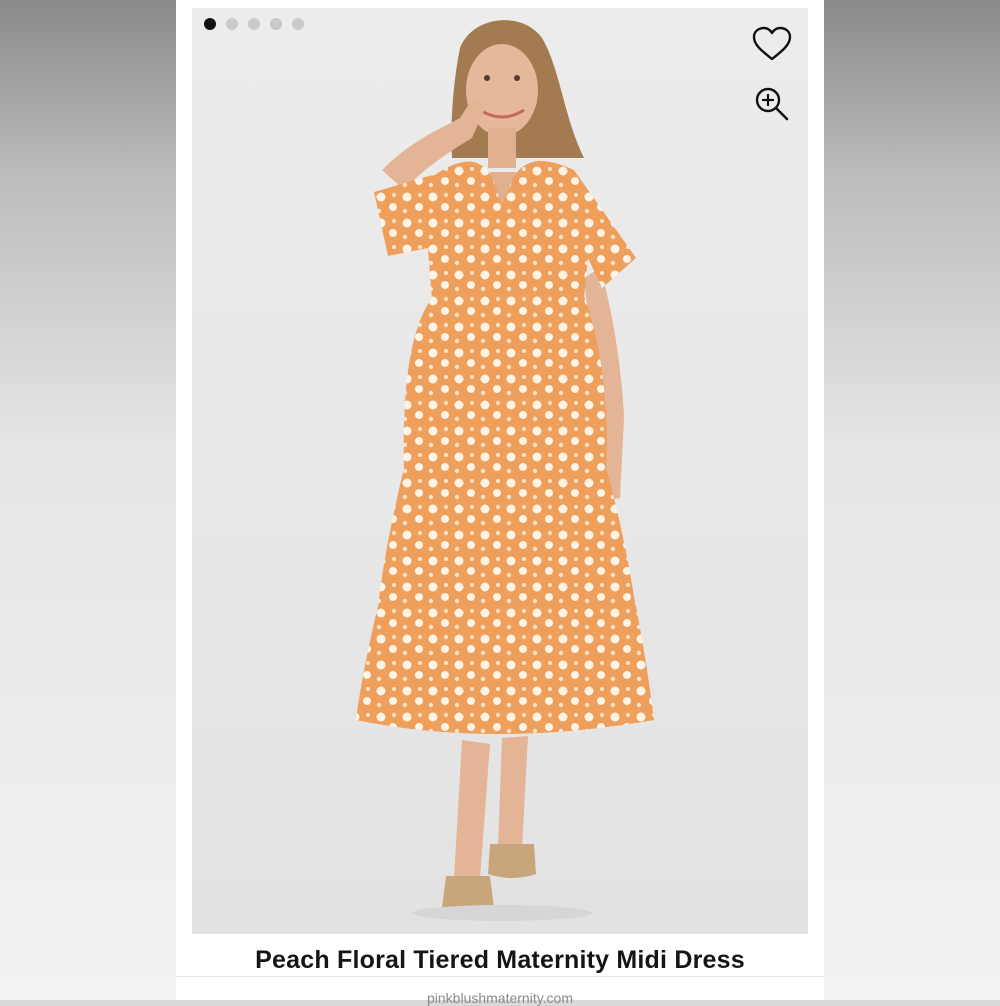 This screenshot has height=1006, width=1000. I want to click on product-subtitle: pinkblushmaternity.com, so click(500, 998).